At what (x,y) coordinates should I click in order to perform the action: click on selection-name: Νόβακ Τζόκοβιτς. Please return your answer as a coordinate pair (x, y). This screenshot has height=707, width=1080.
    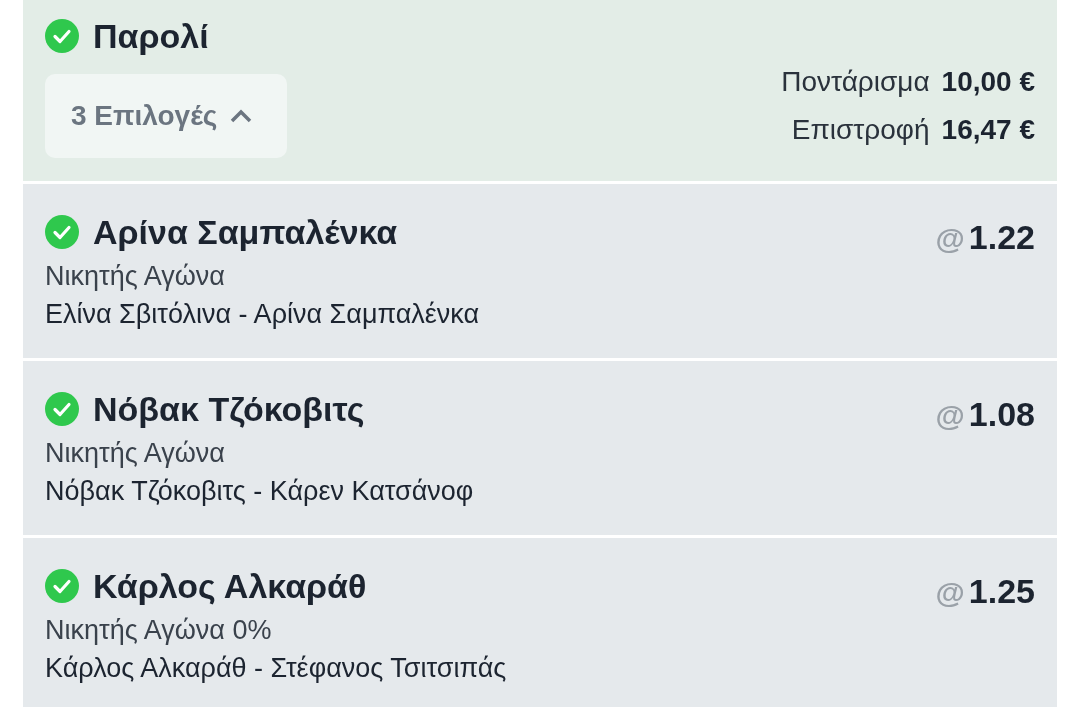
    Looking at the image, I should click on (229, 409).